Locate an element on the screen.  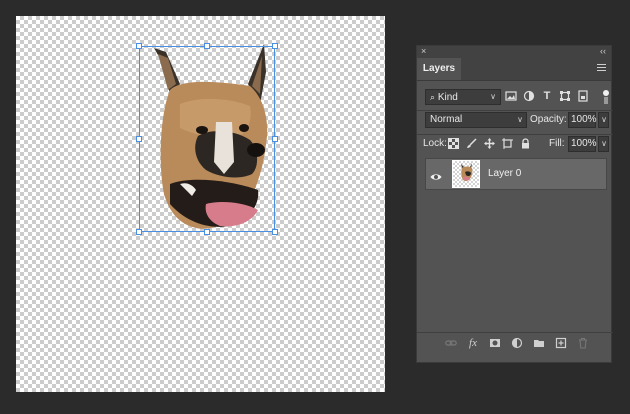
filter-row: ⌕ Kind ∨ T is located at coordinates (515, 98).